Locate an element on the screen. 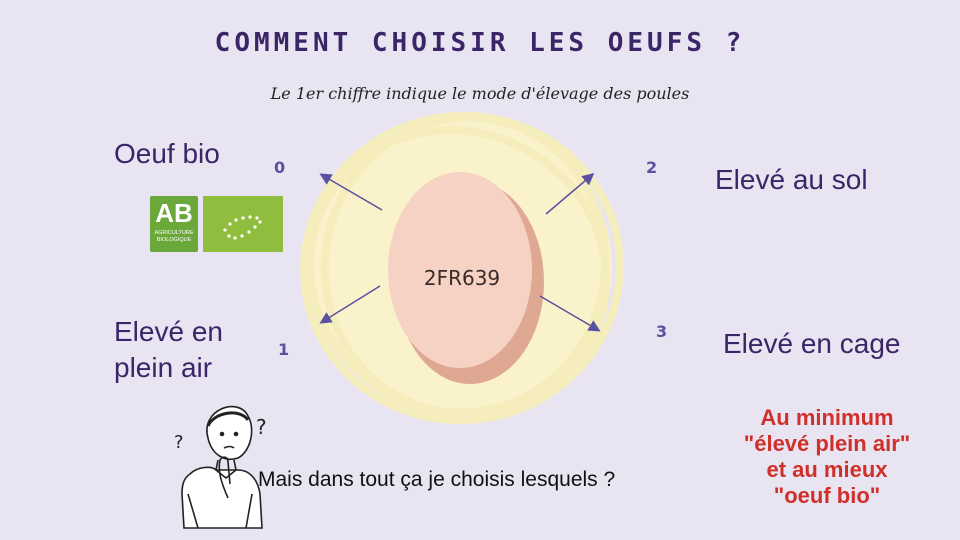 The height and width of the screenshot is (540, 960). thinking-person-icon: ? ? is located at coordinates (220, 467).